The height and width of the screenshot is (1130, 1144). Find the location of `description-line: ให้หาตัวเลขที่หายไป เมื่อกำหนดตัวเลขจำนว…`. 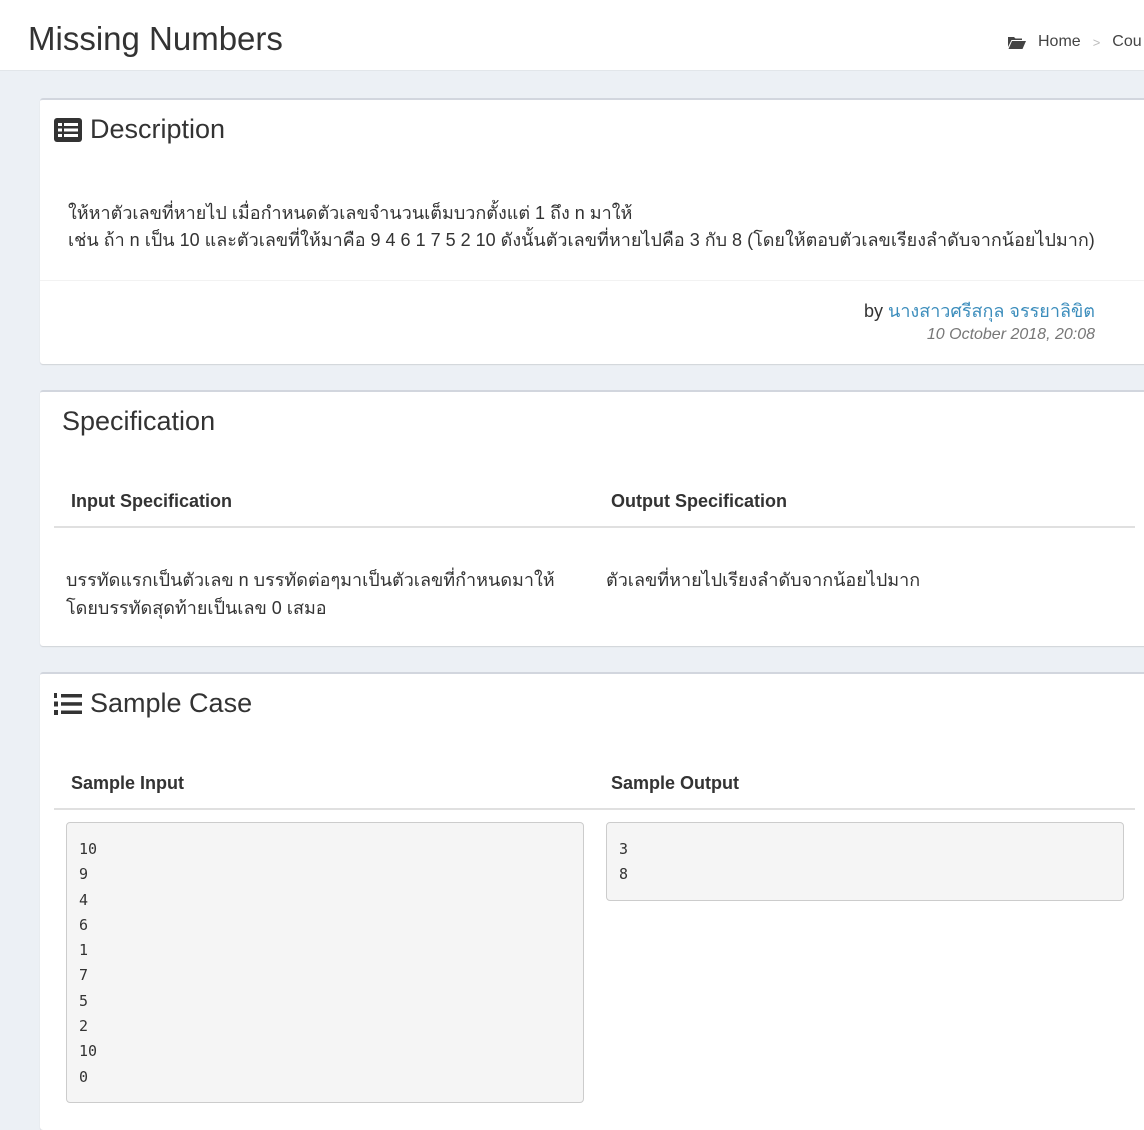

description-line: ให้หาตัวเลขที่หายไป เมื่อกำหนดตัวเลขจำนว… is located at coordinates (350, 213).